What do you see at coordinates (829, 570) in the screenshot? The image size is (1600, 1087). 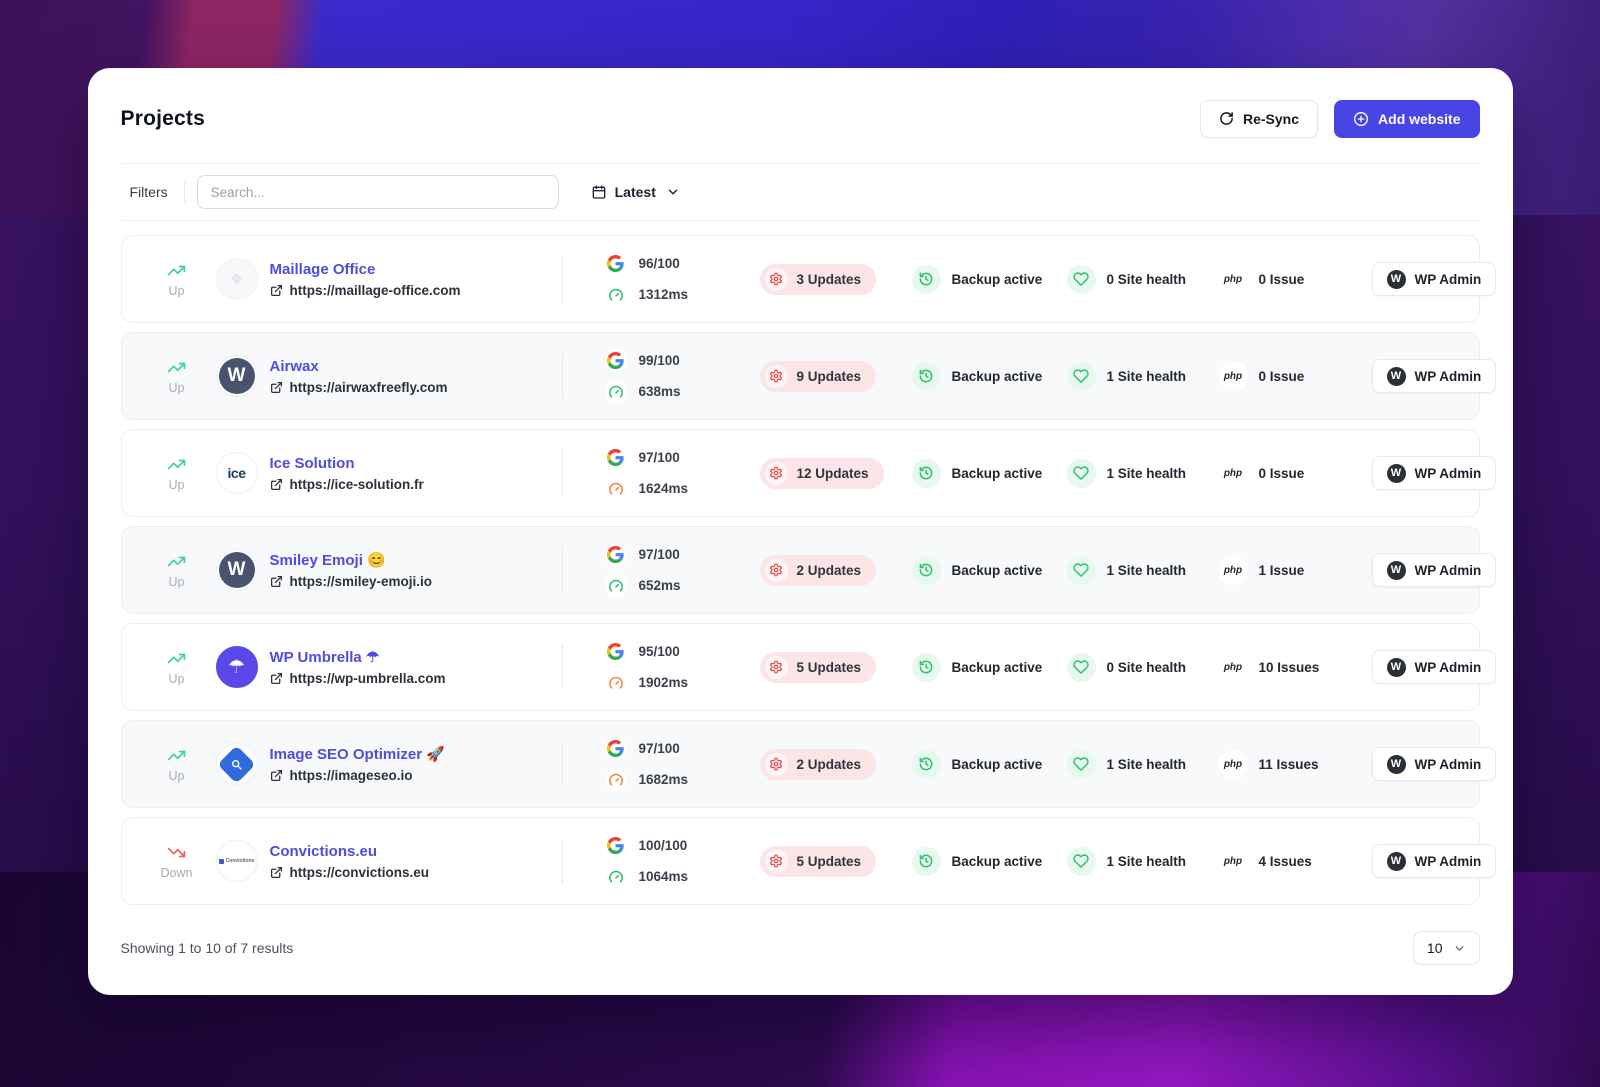 I see `updates-count: 2 Updates` at bounding box center [829, 570].